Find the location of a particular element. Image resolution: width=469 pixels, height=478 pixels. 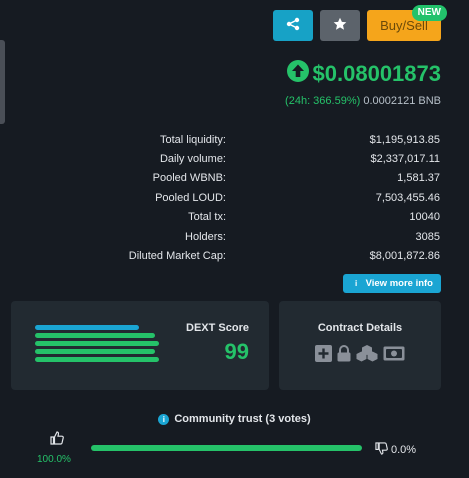

stat-value: 3085 is located at coordinates (427, 236).